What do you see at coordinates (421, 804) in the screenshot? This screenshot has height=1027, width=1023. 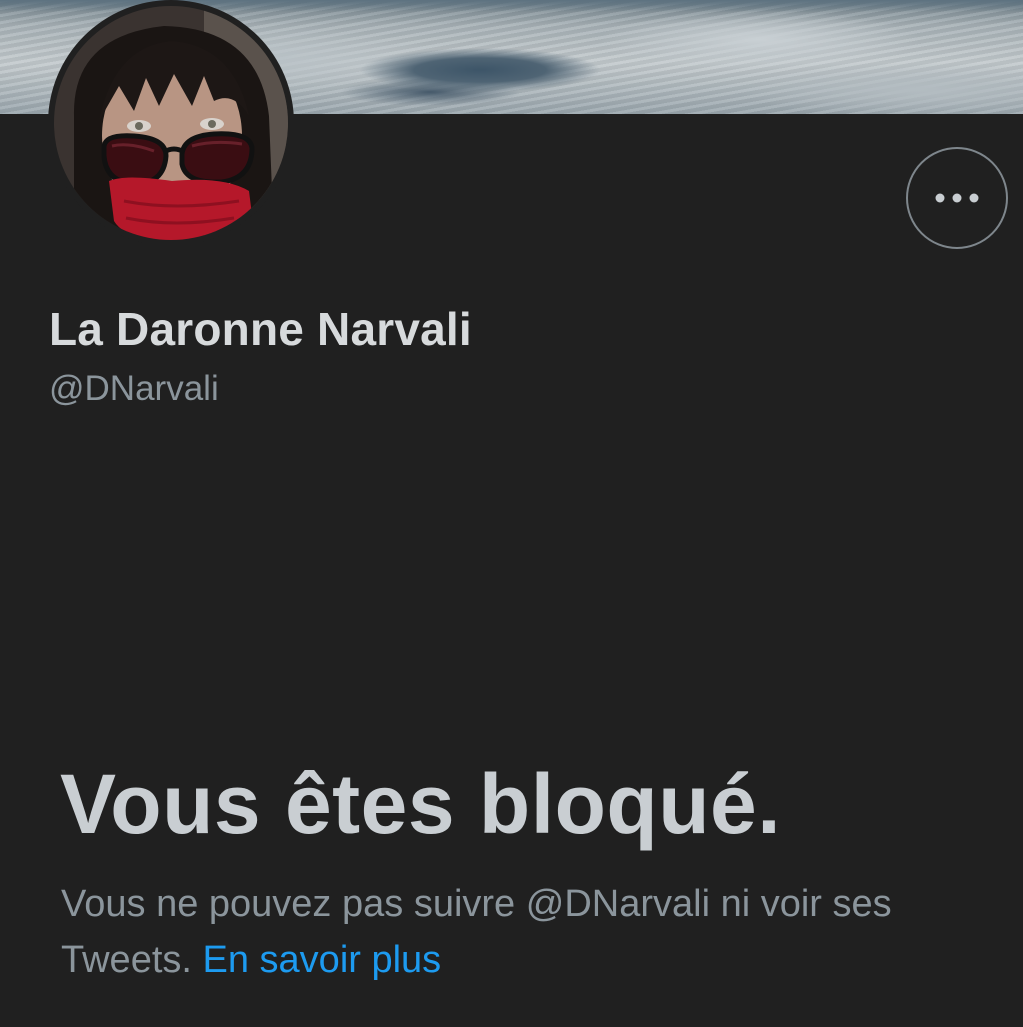 I see `blocked-title: Vous êtes bloqué.` at bounding box center [421, 804].